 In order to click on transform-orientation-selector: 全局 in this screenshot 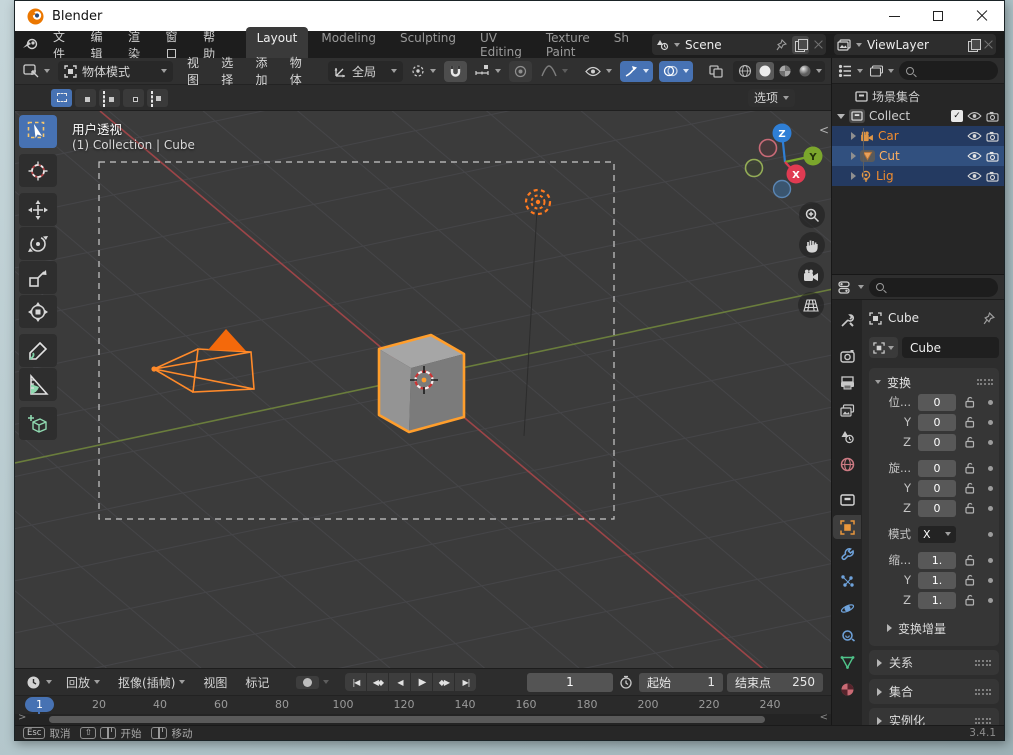, I will do `click(365, 71)`.